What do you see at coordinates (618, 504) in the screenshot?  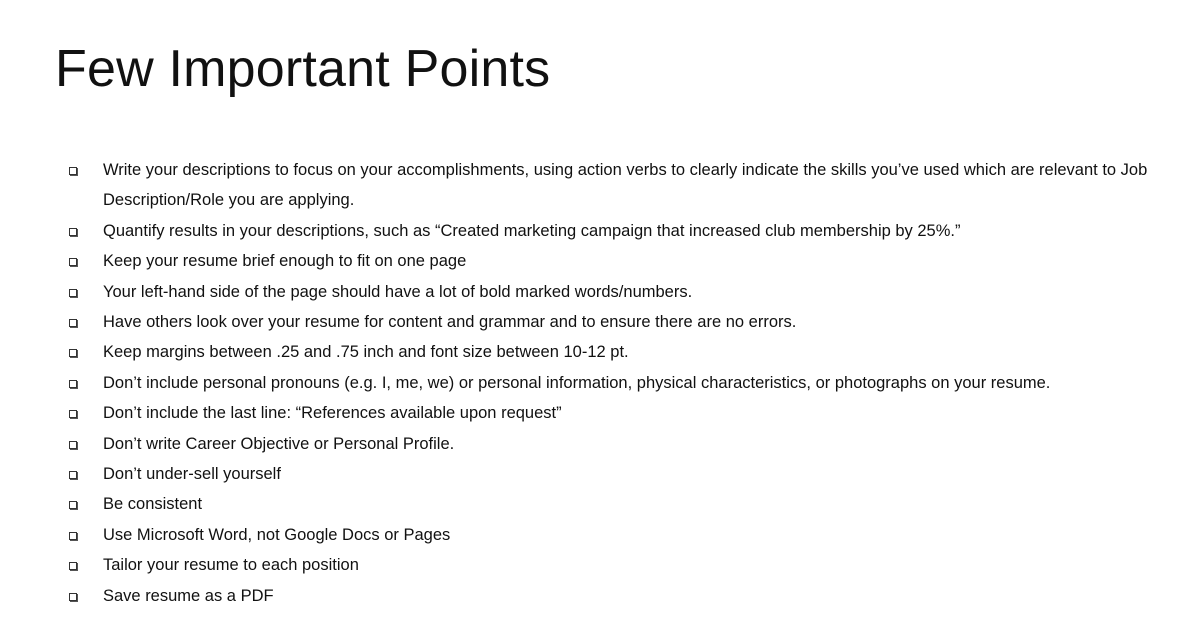 I see `bullet-item: Be consistent` at bounding box center [618, 504].